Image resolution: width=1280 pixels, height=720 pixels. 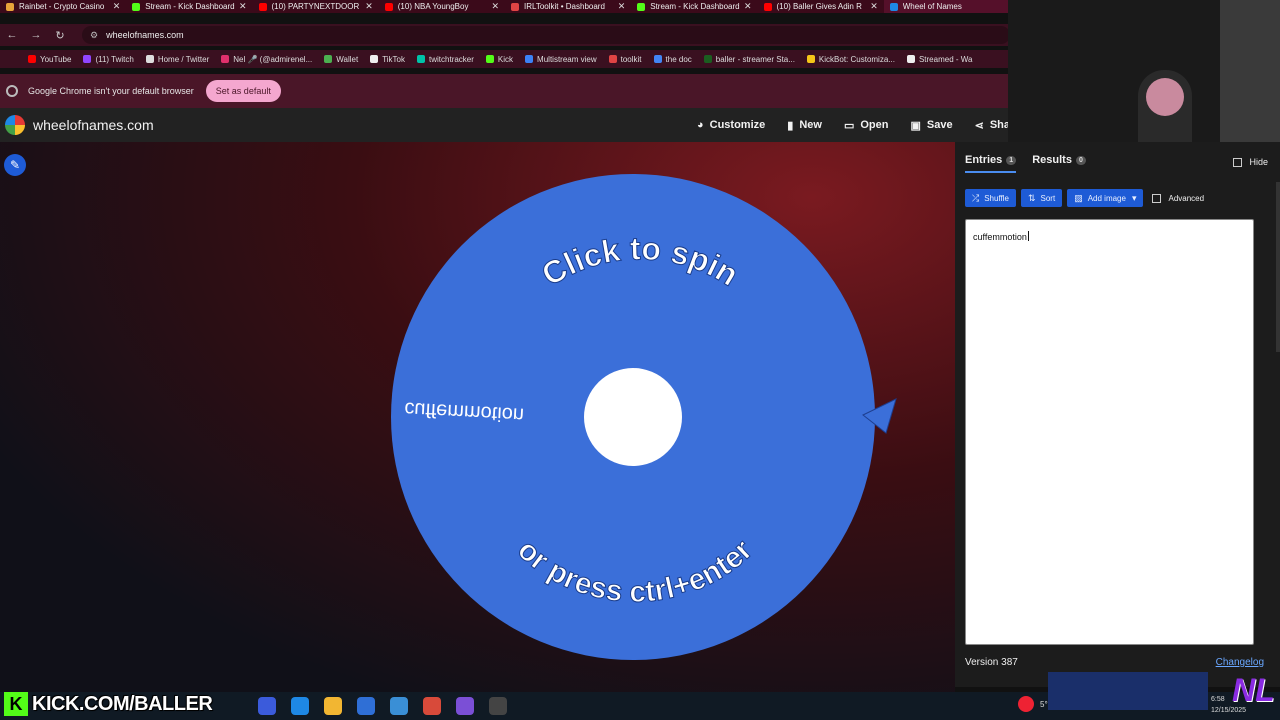 I want to click on entries-textarea: cuffemmotion, so click(x=1109, y=432).